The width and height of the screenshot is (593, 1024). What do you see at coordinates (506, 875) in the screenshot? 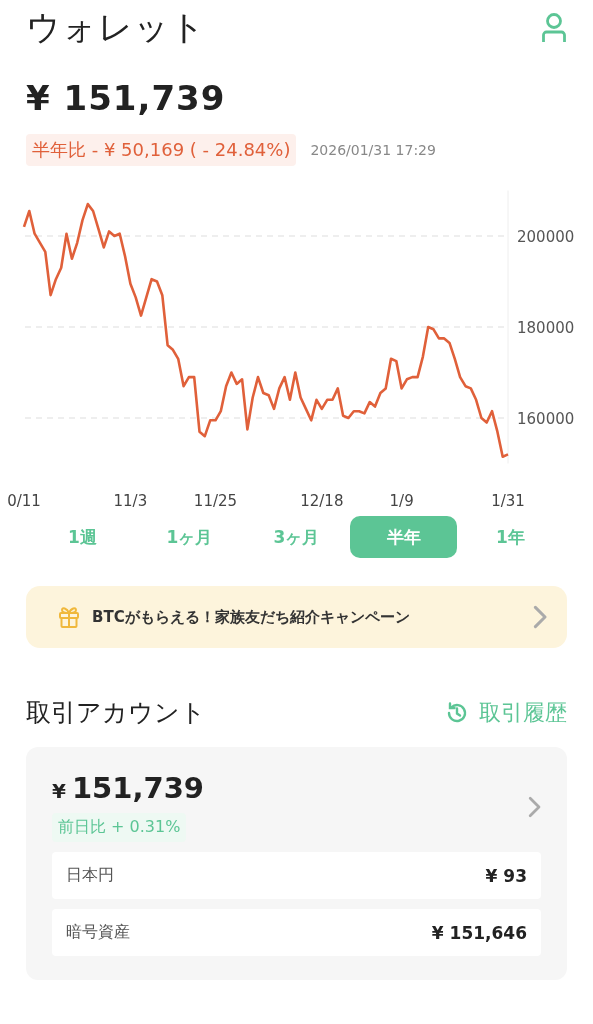
I see `asset-value: ¥ 93` at bounding box center [506, 875].